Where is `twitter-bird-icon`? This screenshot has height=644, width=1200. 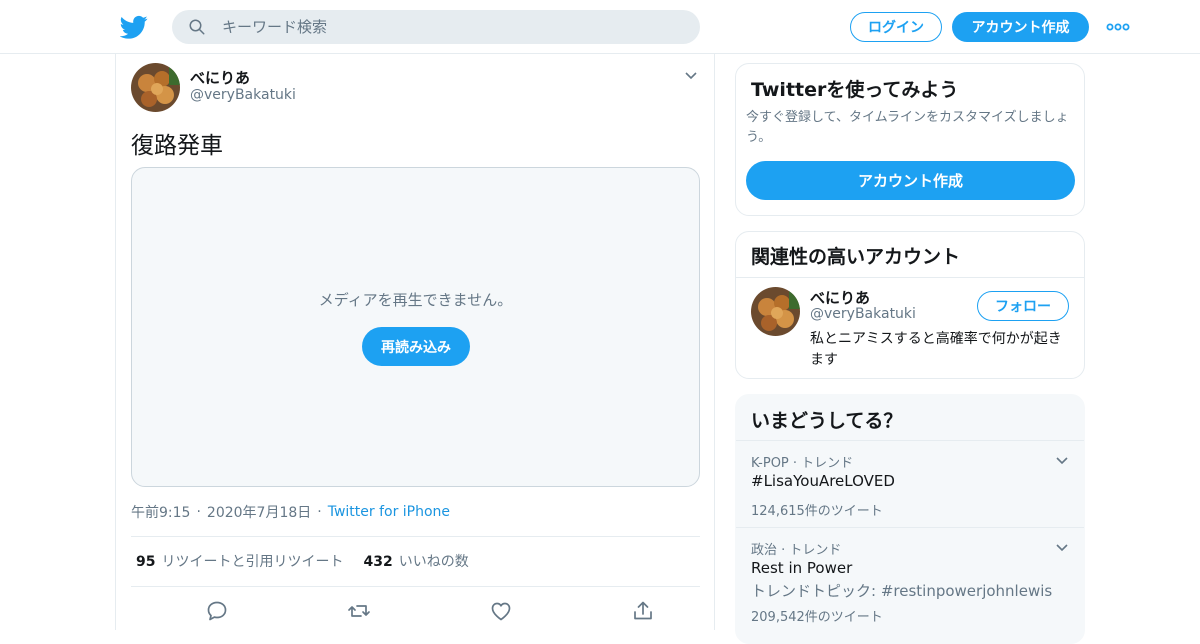
twitter-bird-icon is located at coordinates (134, 27).